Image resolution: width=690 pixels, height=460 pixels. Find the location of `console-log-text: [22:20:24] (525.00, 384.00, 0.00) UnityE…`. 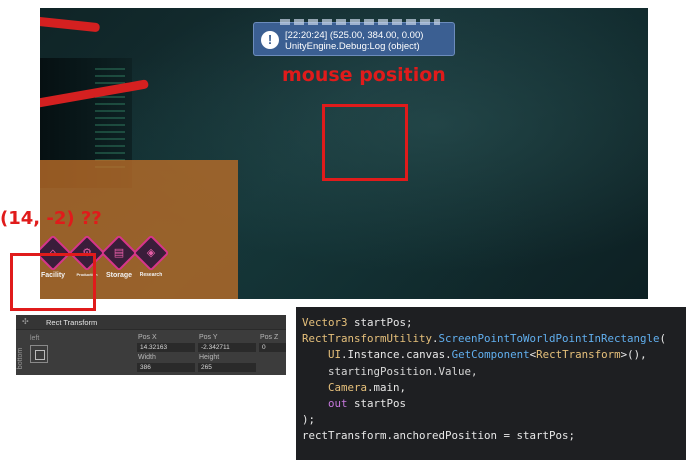

console-log-text: [22:20:24] (525.00, 384.00, 0.00) UnityE… is located at coordinates (354, 41).